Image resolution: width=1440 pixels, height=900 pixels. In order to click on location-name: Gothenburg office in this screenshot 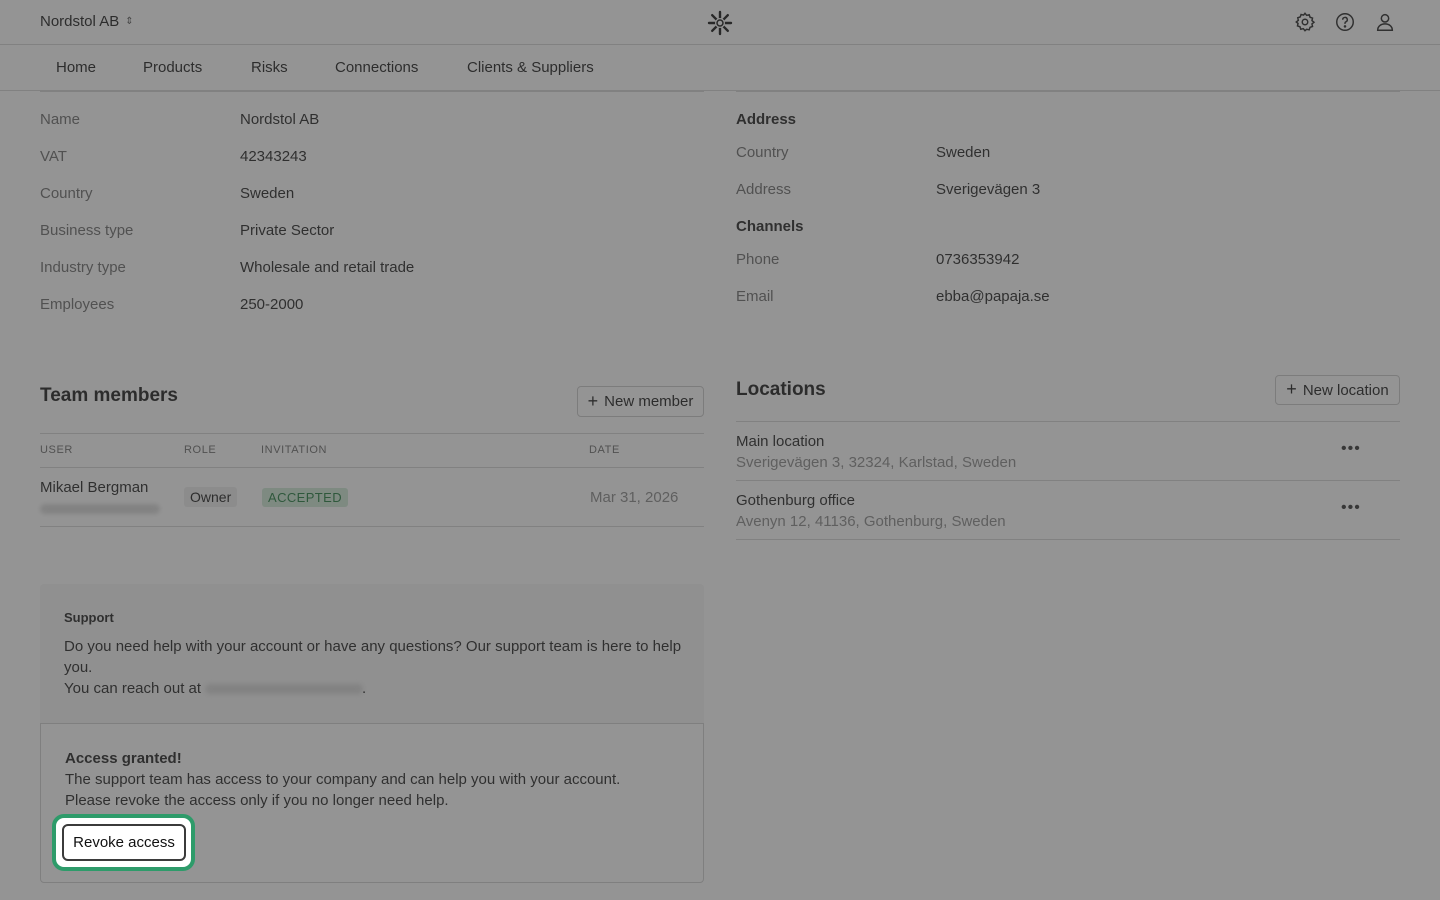, I will do `click(795, 500)`.